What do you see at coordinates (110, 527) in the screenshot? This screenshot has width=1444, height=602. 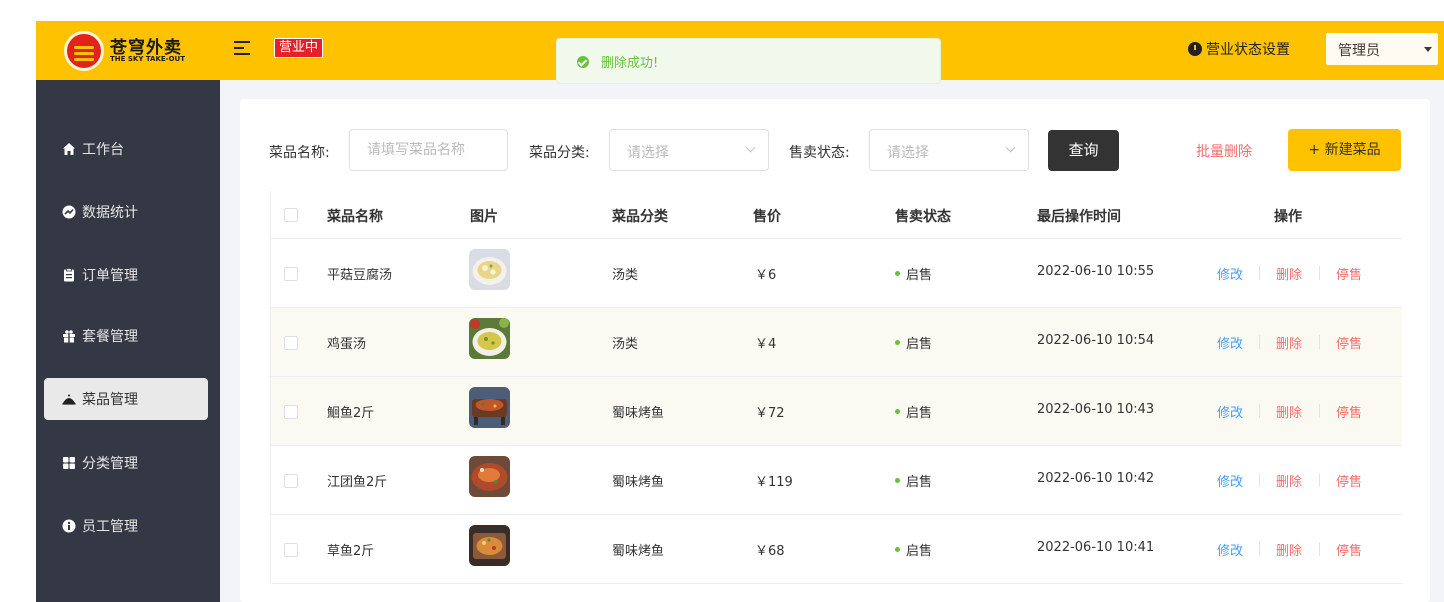 I see `sidebar-item-label: 员工管理` at bounding box center [110, 527].